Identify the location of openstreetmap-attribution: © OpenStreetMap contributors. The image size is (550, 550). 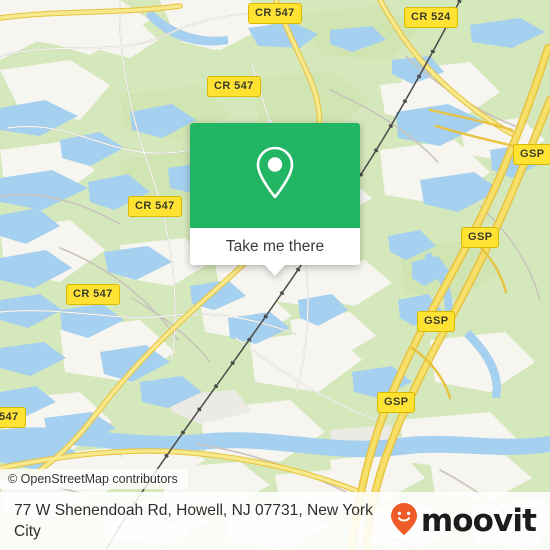
(94, 479).